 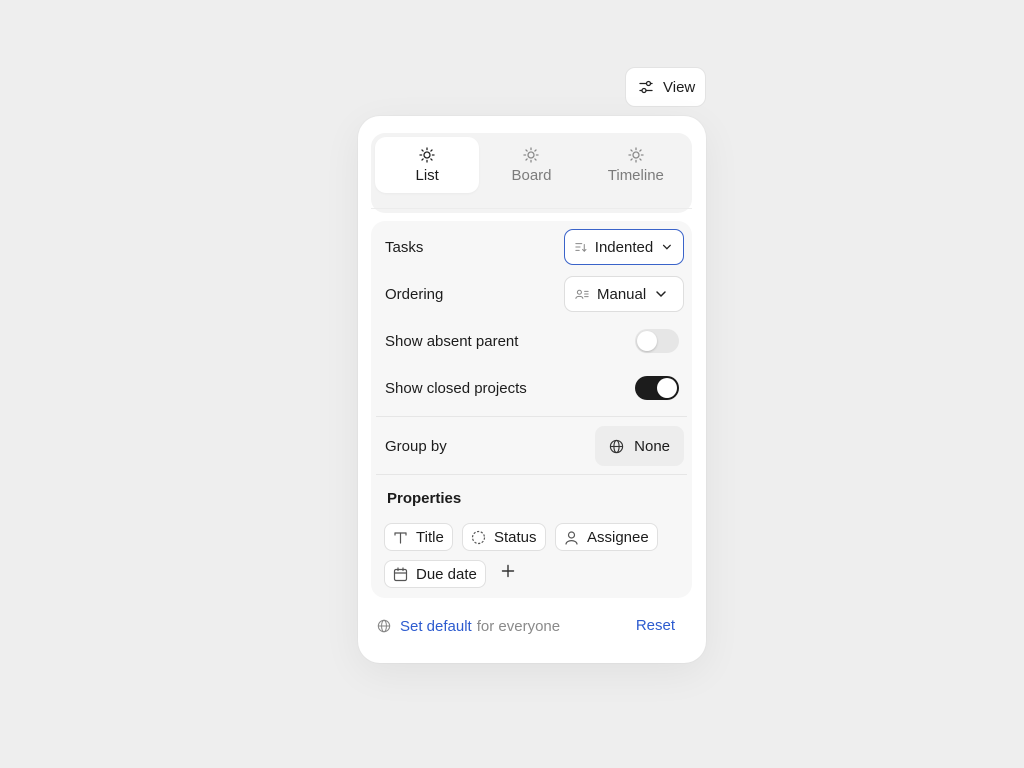 I want to click on tab-label: List, so click(x=427, y=175).